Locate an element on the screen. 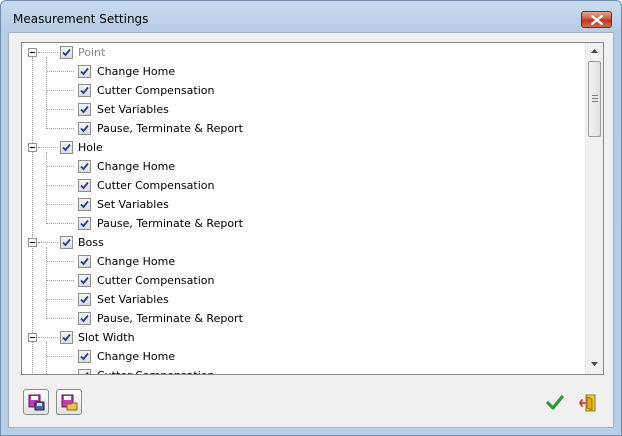  checkmark-icon is located at coordinates (555, 402).